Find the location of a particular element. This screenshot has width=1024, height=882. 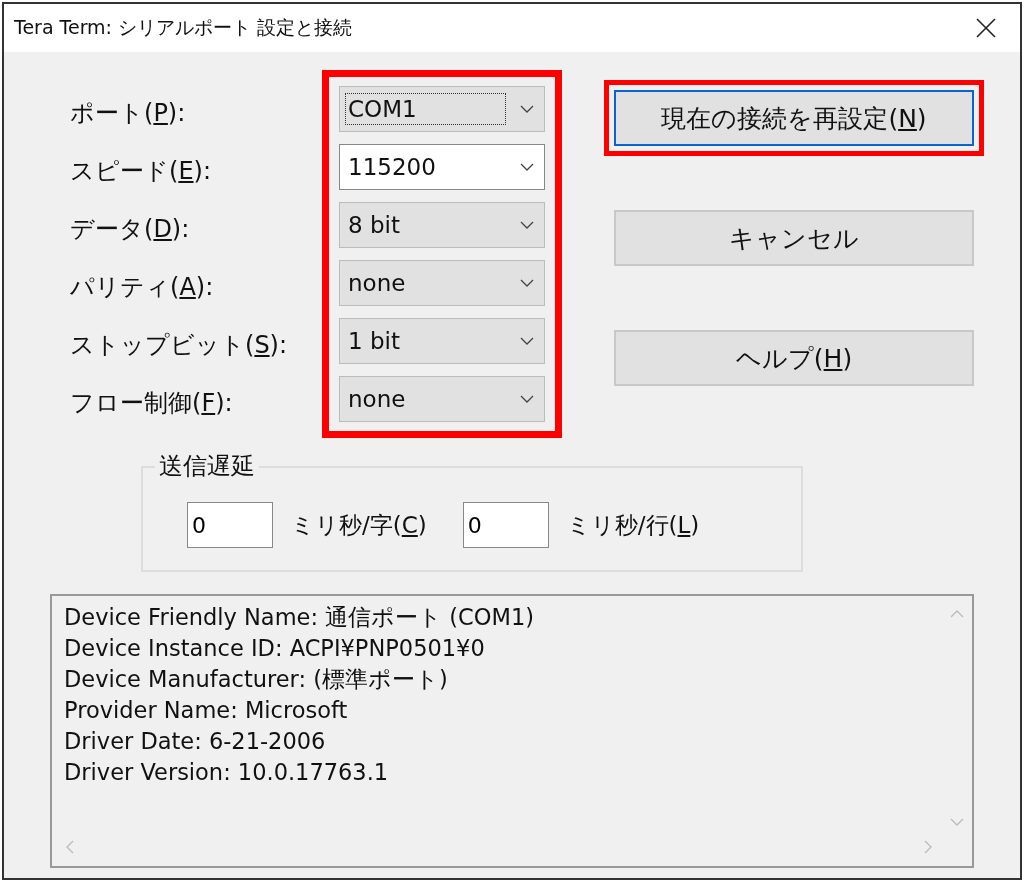

unit-label: ミリ秒/字(C) is located at coordinates (359, 525).